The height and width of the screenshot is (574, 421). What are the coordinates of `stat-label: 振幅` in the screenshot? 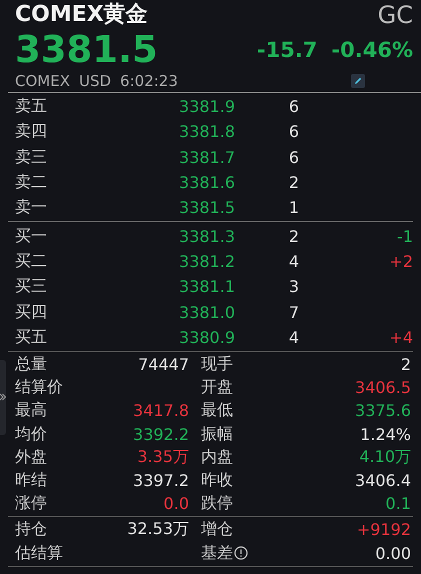 It's located at (217, 434).